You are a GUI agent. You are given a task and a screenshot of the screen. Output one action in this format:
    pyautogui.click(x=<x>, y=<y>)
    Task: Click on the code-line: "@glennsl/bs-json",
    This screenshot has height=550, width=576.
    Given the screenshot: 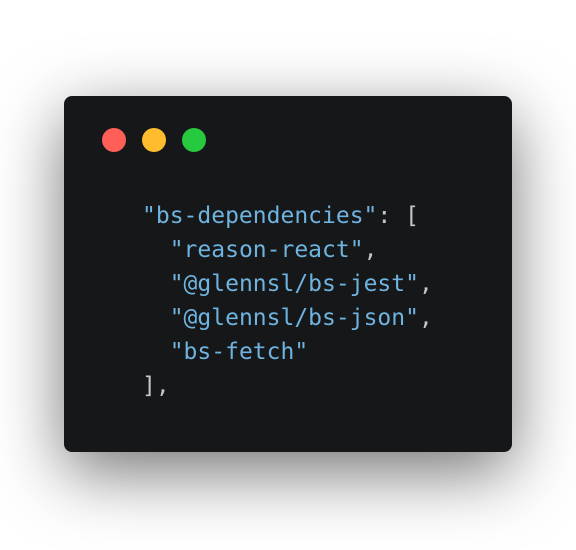 What is the action you would take?
    pyautogui.click(x=287, y=318)
    